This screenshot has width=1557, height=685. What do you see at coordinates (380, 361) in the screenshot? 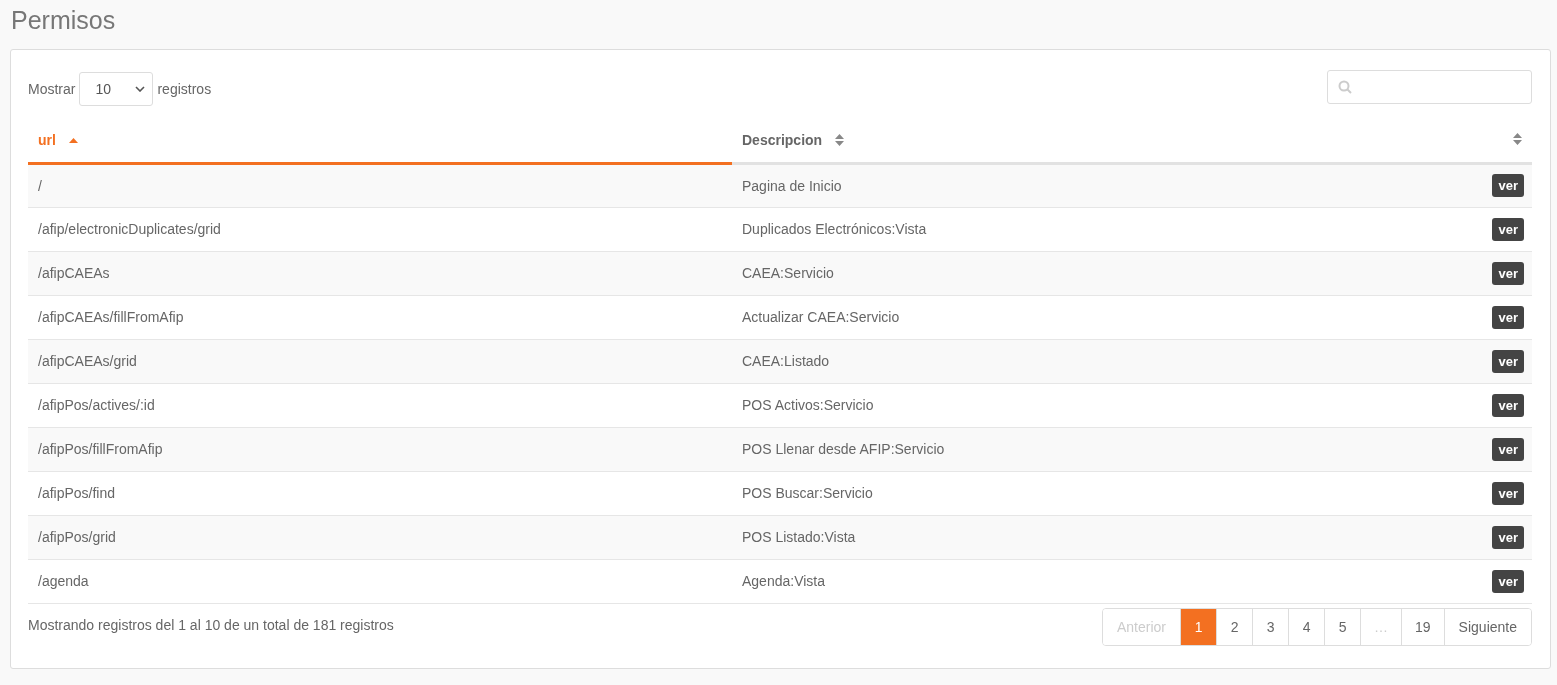
I see `url-cell: /afipCAEAs/grid` at bounding box center [380, 361].